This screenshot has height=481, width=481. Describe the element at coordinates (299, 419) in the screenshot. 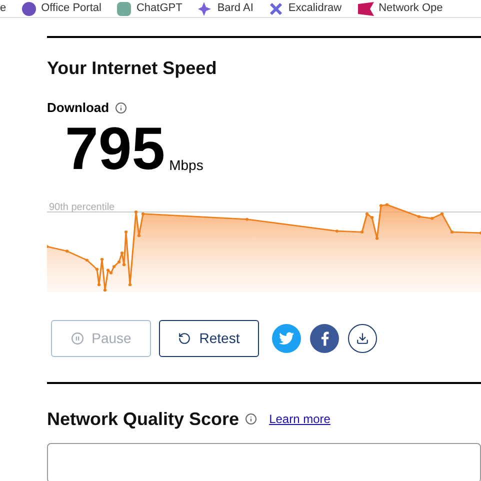

I see `learn-more-link: Learn more` at that location.